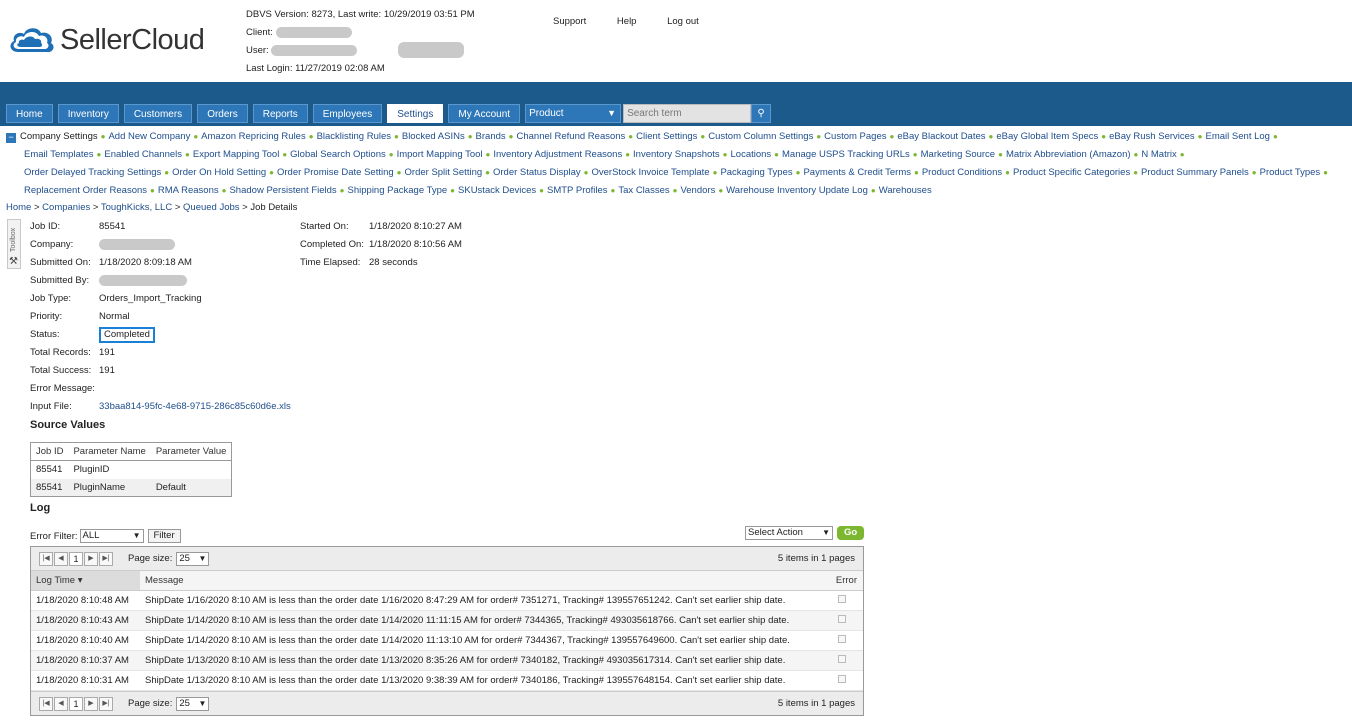 The image size is (1352, 724). Describe the element at coordinates (433, 136) in the screenshot. I see `settings-link: Blocked ASINs` at that location.